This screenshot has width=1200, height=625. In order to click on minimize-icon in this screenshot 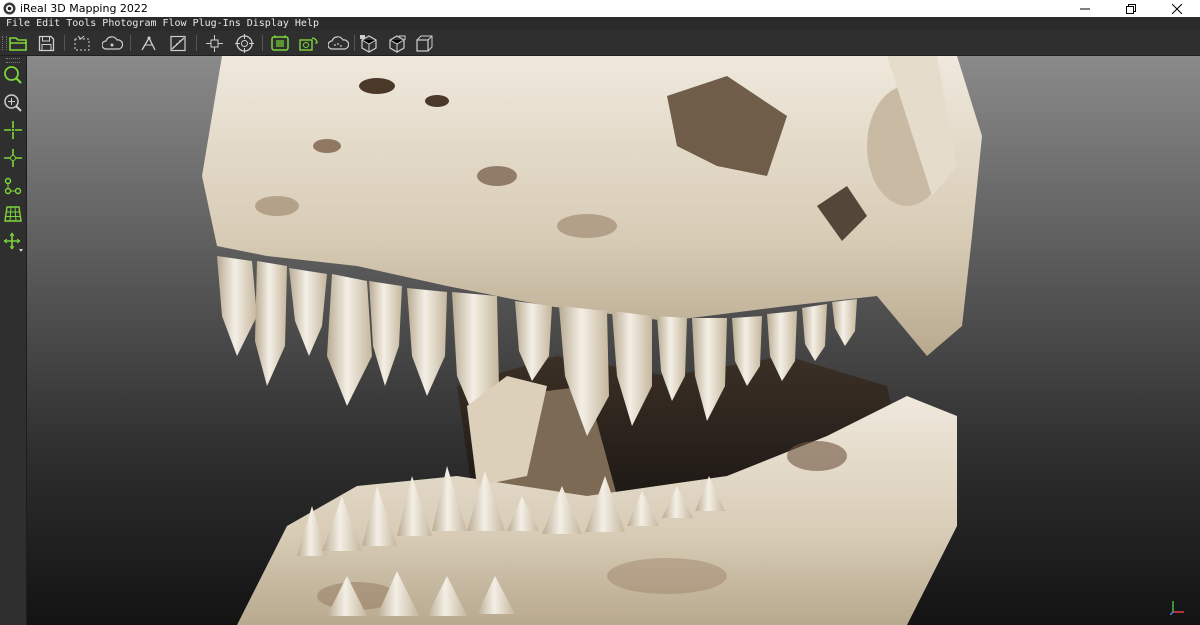, I will do `click(1085, 8)`.